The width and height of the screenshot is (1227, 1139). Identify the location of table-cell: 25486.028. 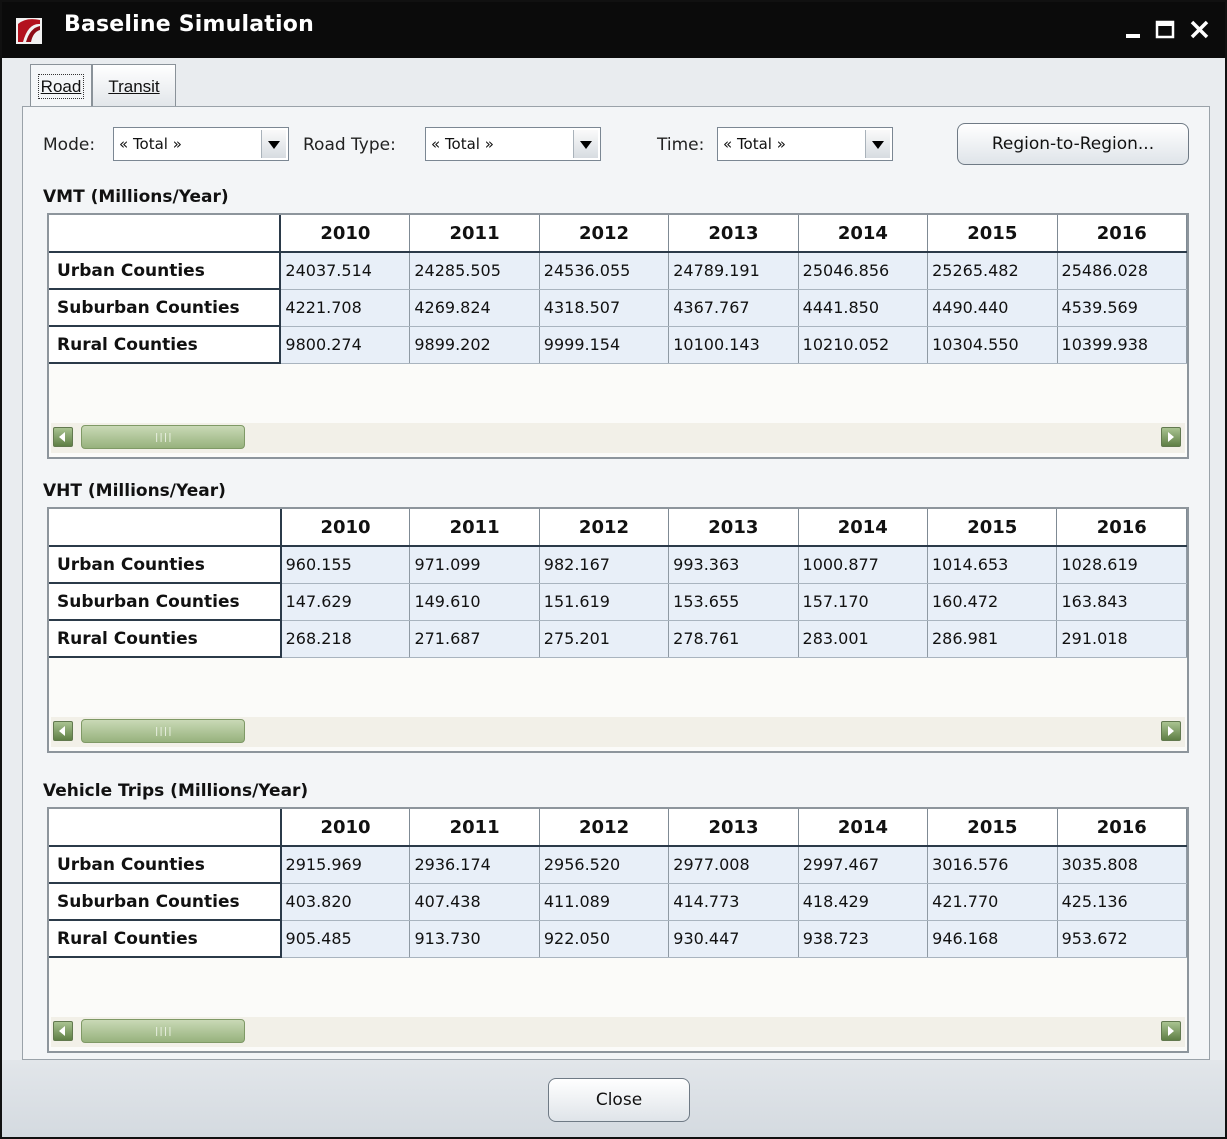
(1122, 271).